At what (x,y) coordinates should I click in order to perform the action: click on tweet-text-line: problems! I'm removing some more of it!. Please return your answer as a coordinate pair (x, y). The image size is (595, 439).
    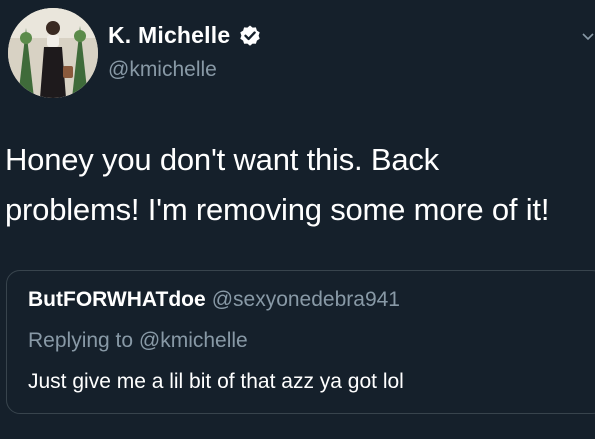
    Looking at the image, I should click on (277, 209).